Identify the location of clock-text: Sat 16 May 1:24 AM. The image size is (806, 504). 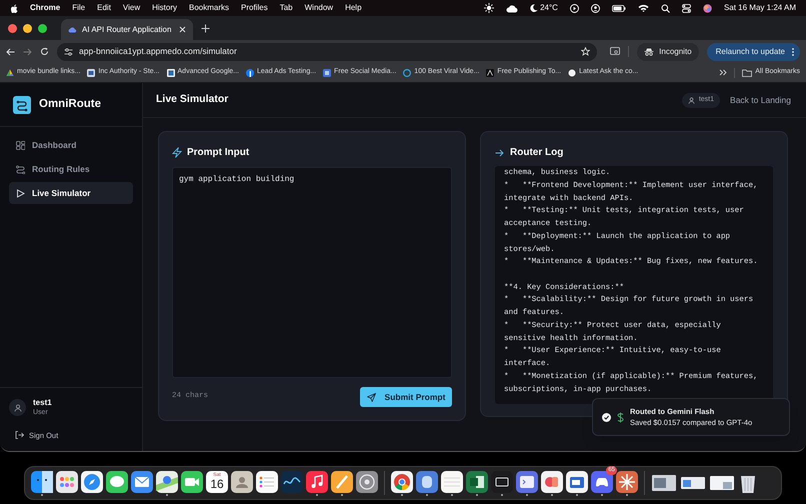
(760, 8).